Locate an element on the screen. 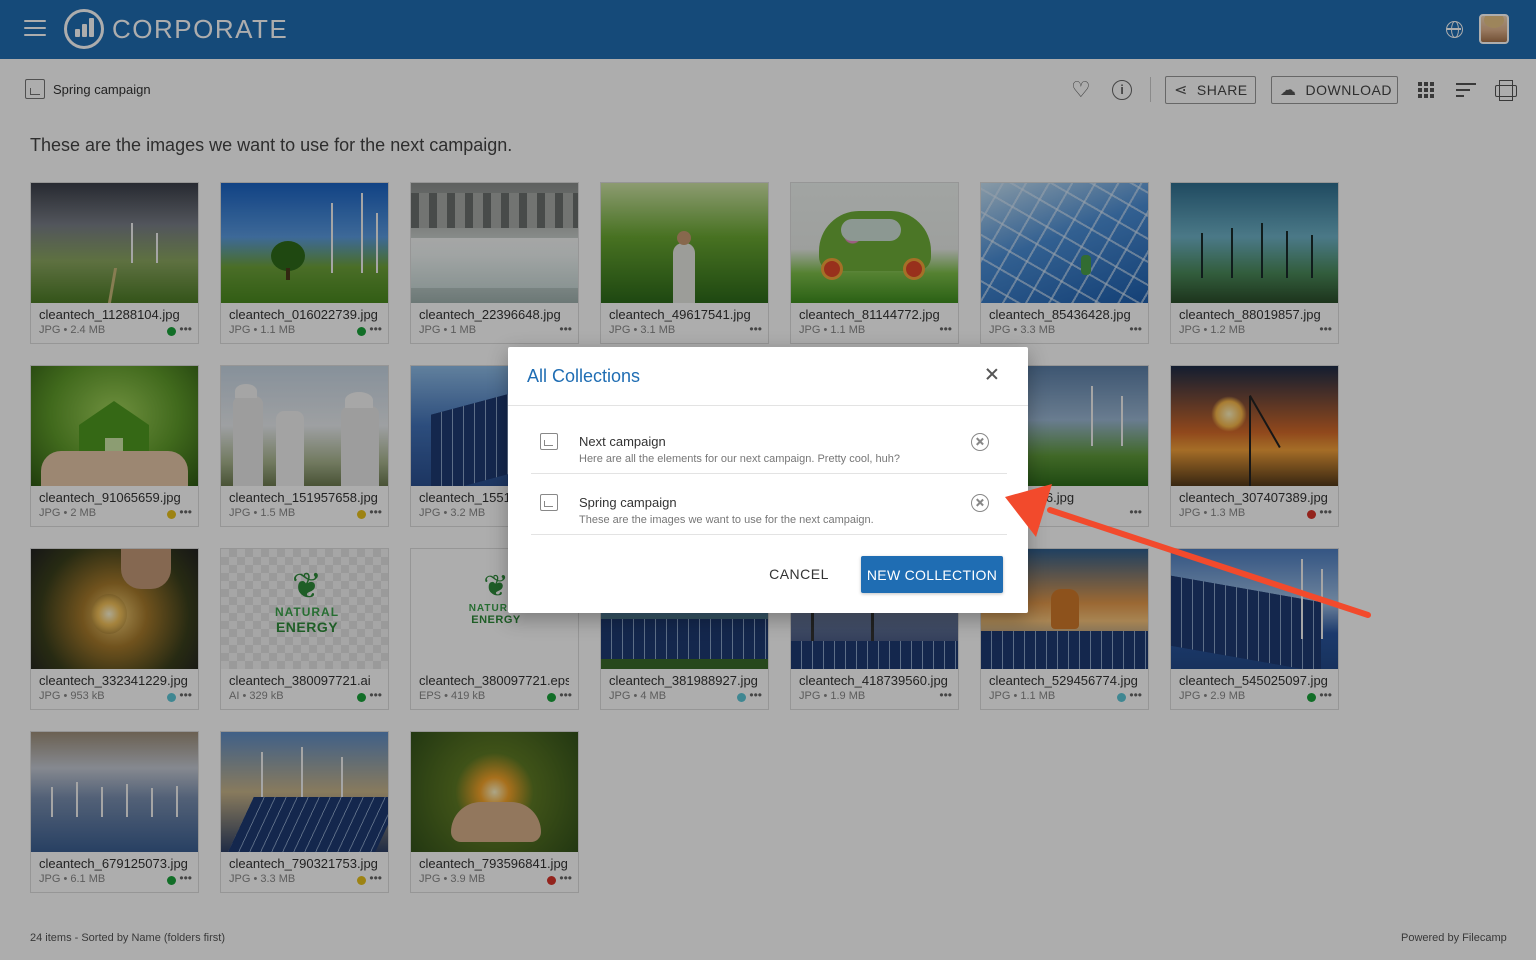  dialog-divider is located at coordinates (768, 405).